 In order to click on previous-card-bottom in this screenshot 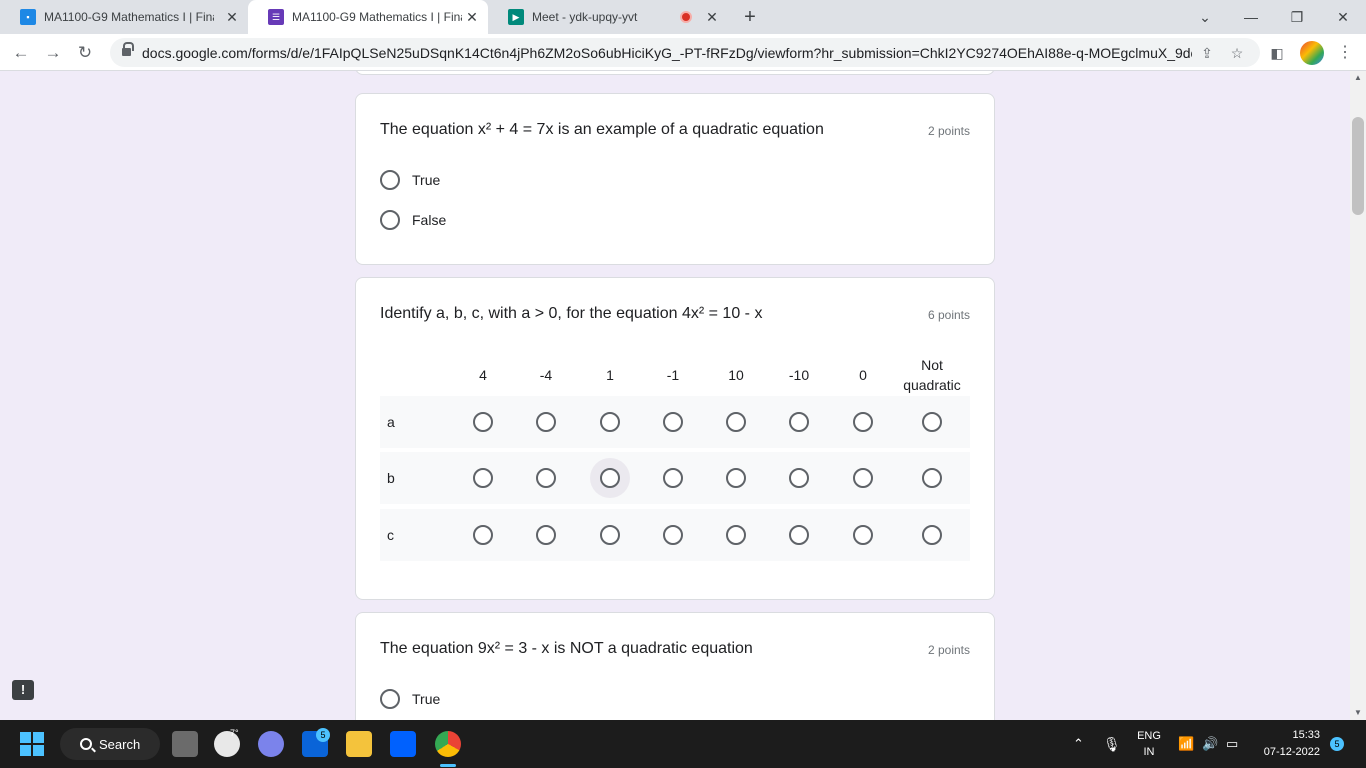, I will do `click(675, 73)`.